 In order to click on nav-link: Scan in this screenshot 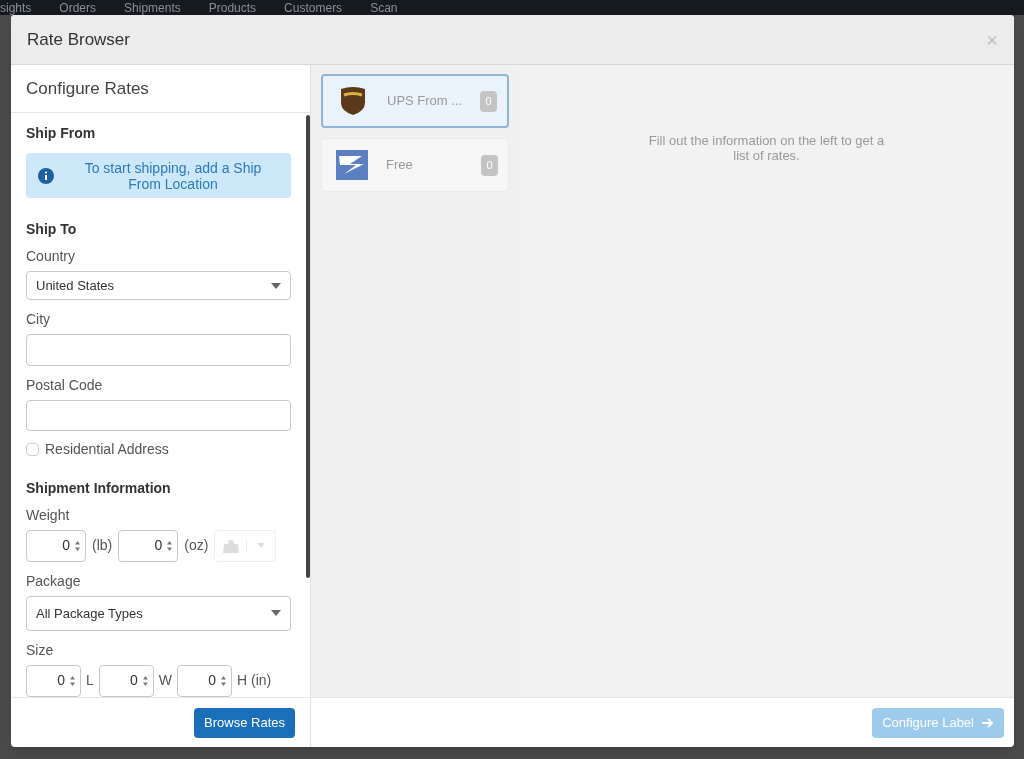, I will do `click(384, 7)`.